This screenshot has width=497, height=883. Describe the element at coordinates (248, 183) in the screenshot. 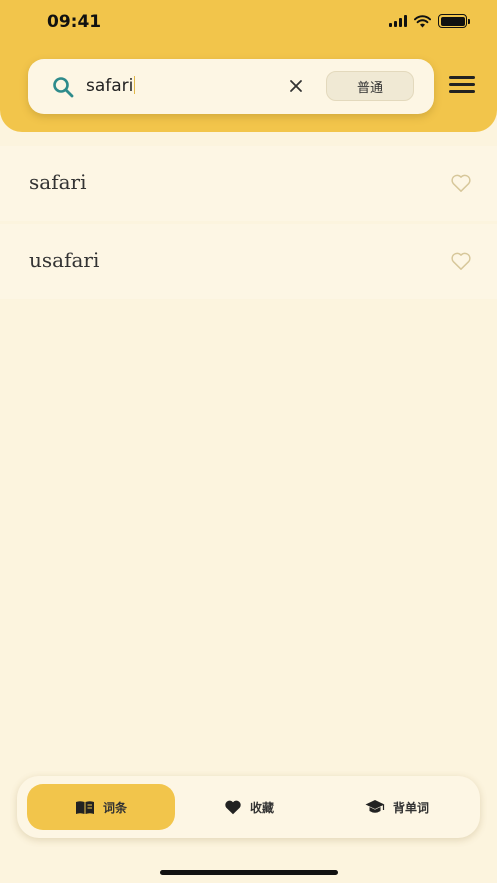

I see `list-item: safari` at that location.